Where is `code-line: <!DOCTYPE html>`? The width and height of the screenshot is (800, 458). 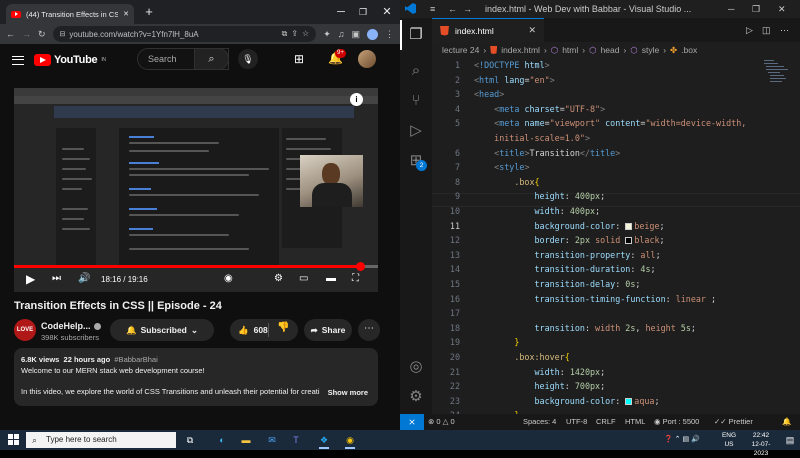 code-line: <!DOCTYPE html> is located at coordinates (512, 65).